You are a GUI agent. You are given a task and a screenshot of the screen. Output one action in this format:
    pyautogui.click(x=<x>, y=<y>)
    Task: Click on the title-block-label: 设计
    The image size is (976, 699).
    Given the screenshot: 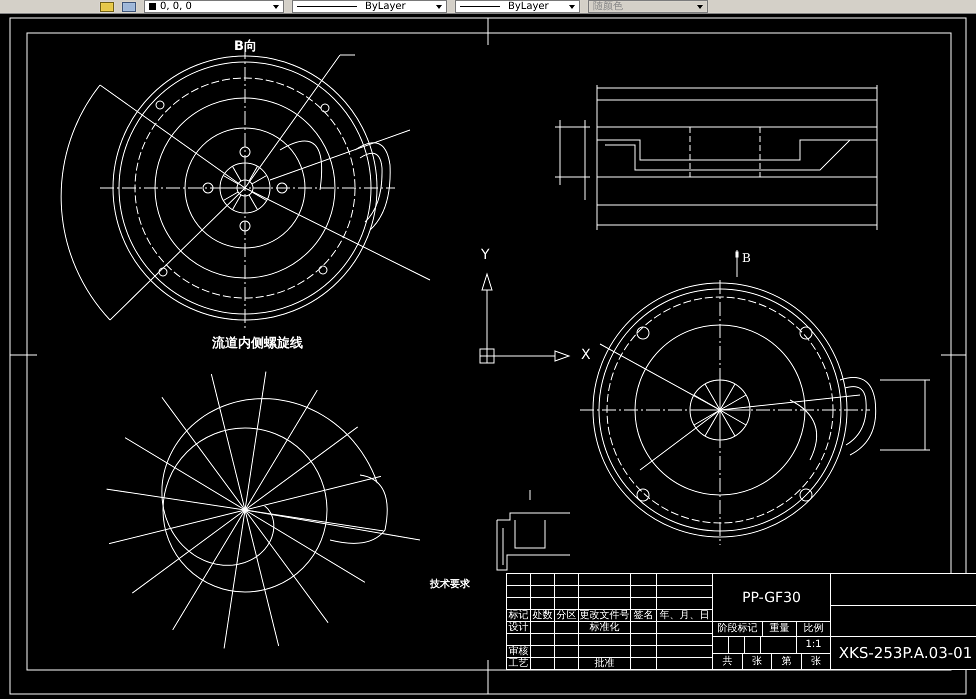 What is the action you would take?
    pyautogui.click(x=519, y=628)
    